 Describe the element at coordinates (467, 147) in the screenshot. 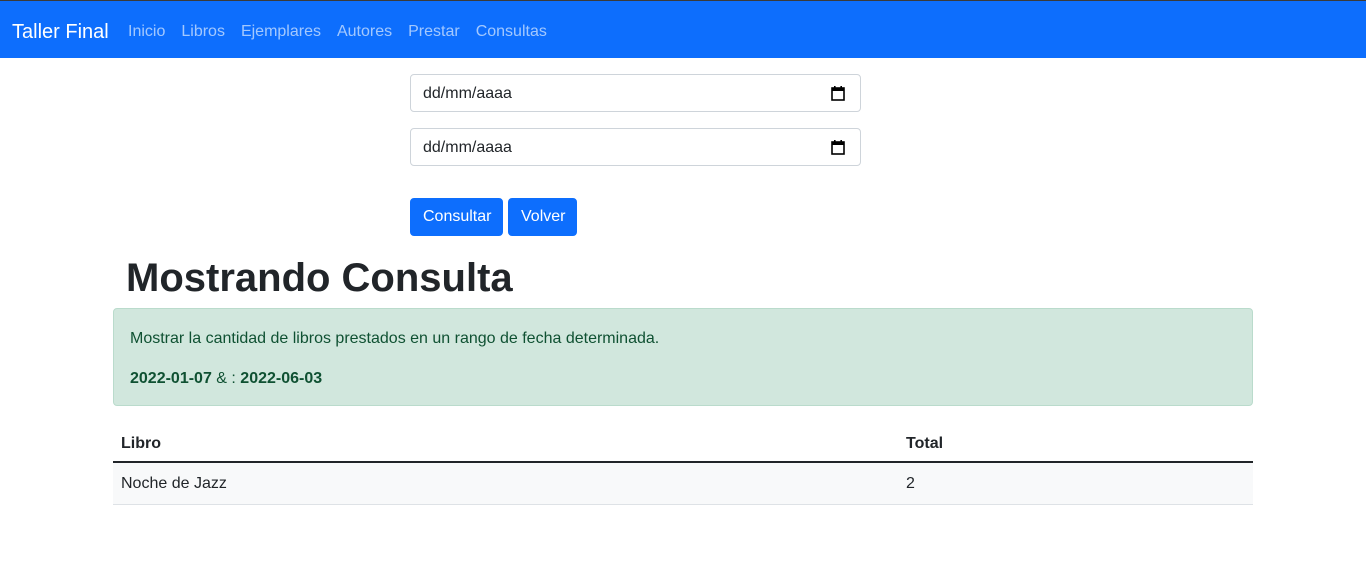

I see `date-end-placeholder: dd/mm/aaaa` at that location.